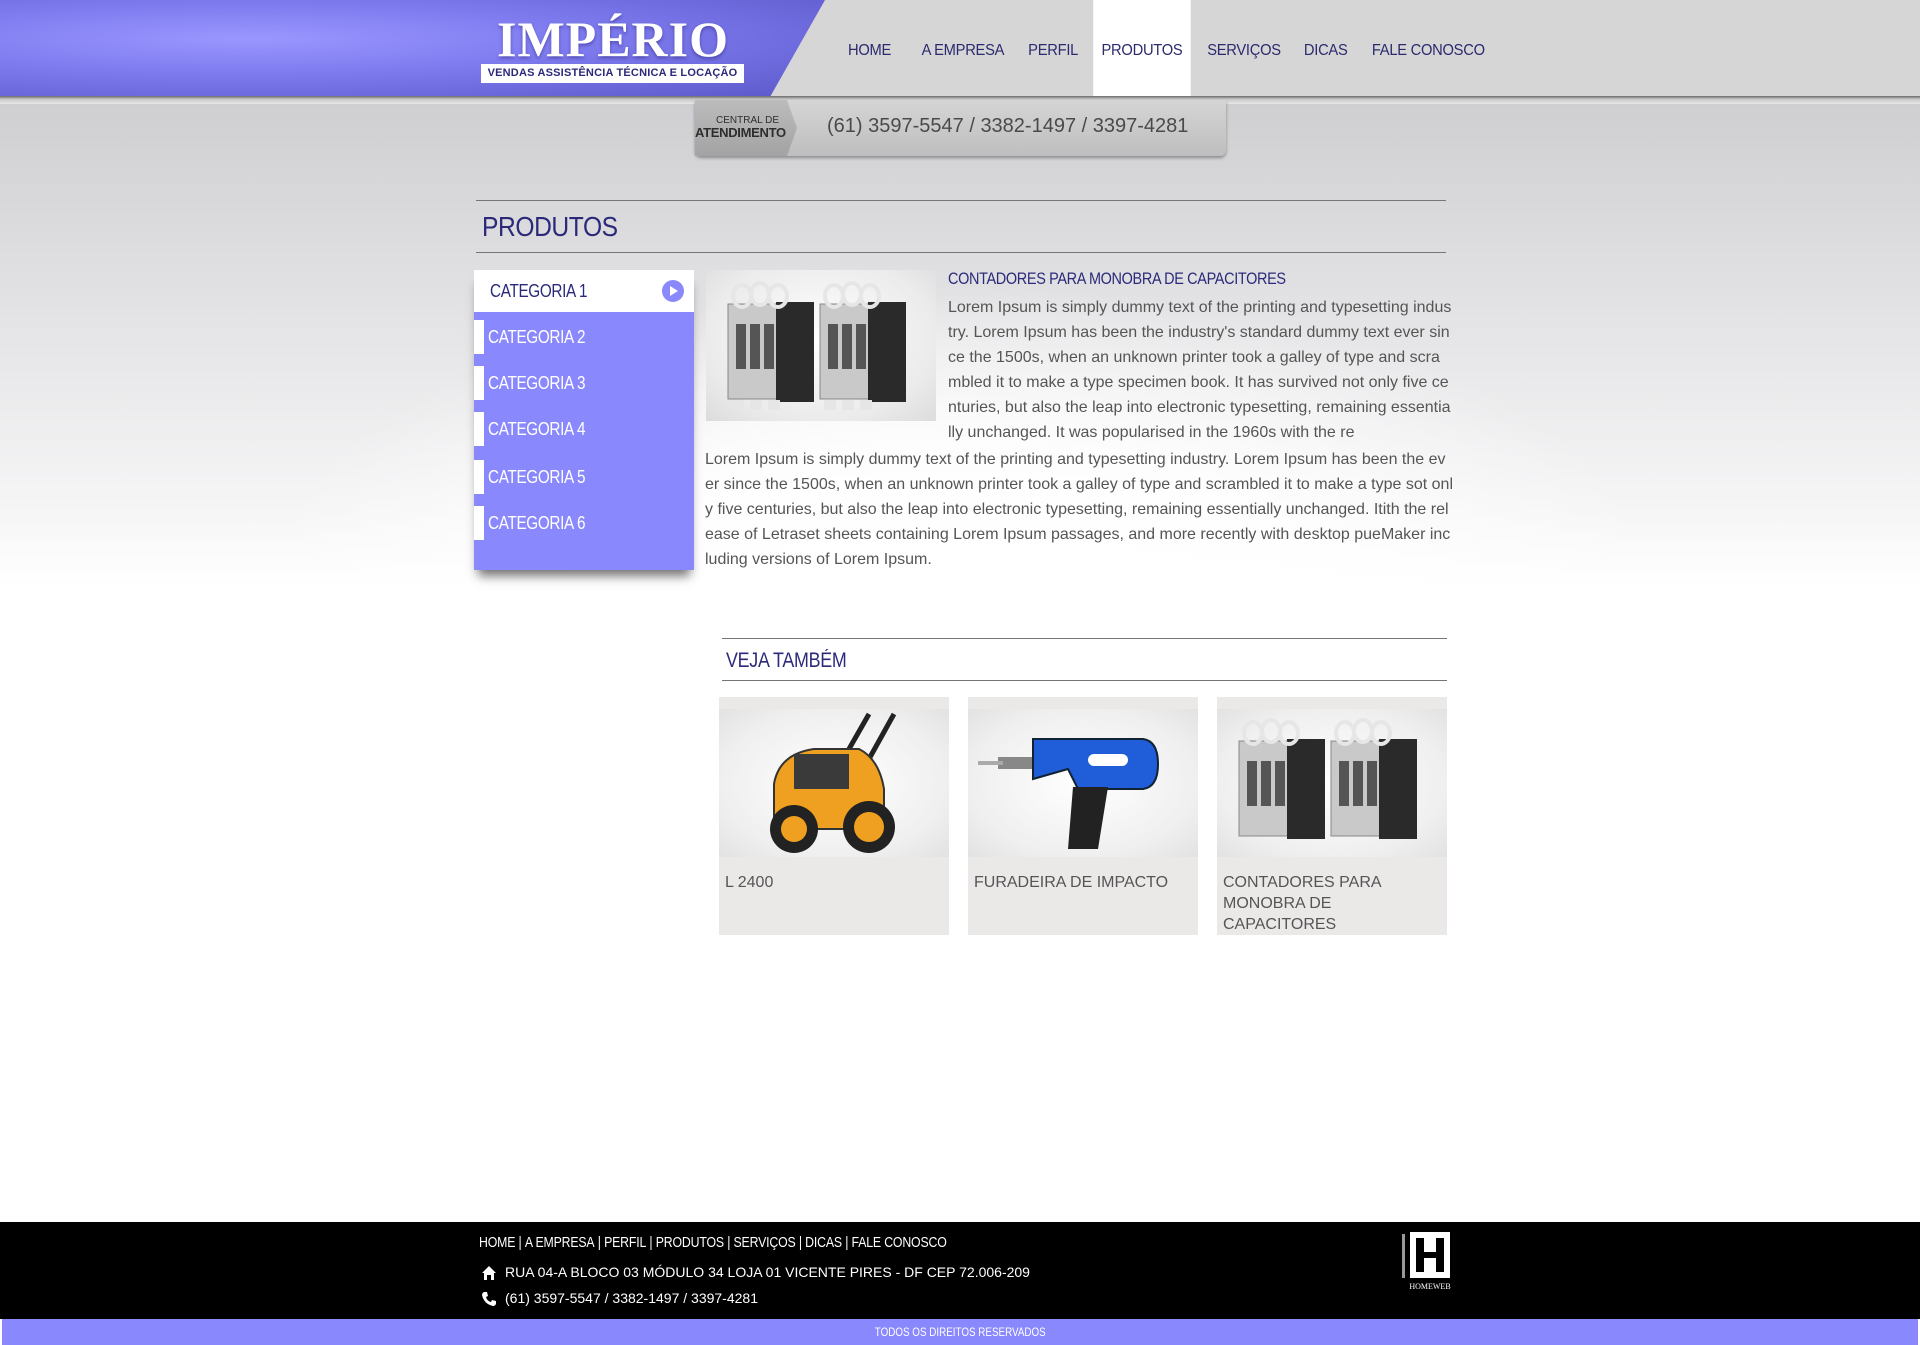 The width and height of the screenshot is (1920, 1345). Describe the element at coordinates (539, 291) in the screenshot. I see `sidebar-item-label: CATEGORIA 1` at that location.